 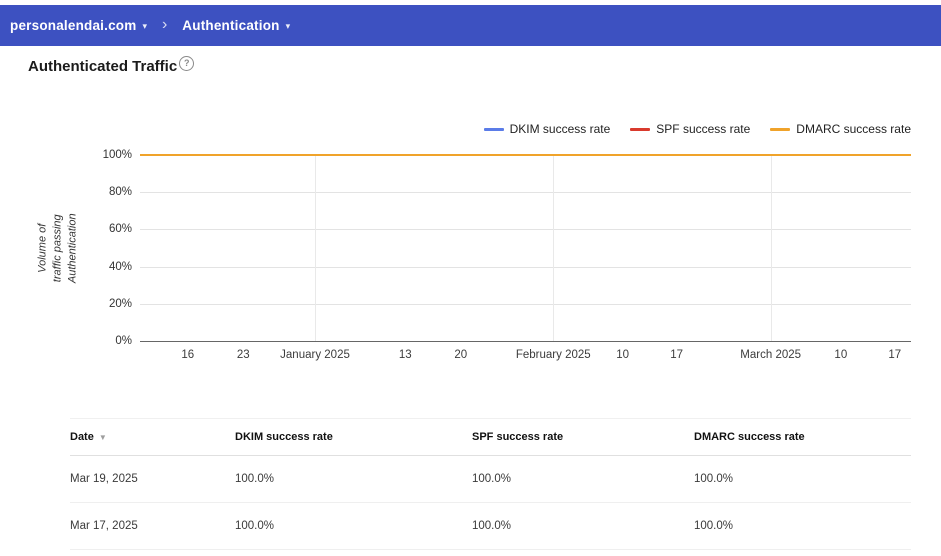 I want to click on legend-item: DKIM success rate, so click(x=547, y=129).